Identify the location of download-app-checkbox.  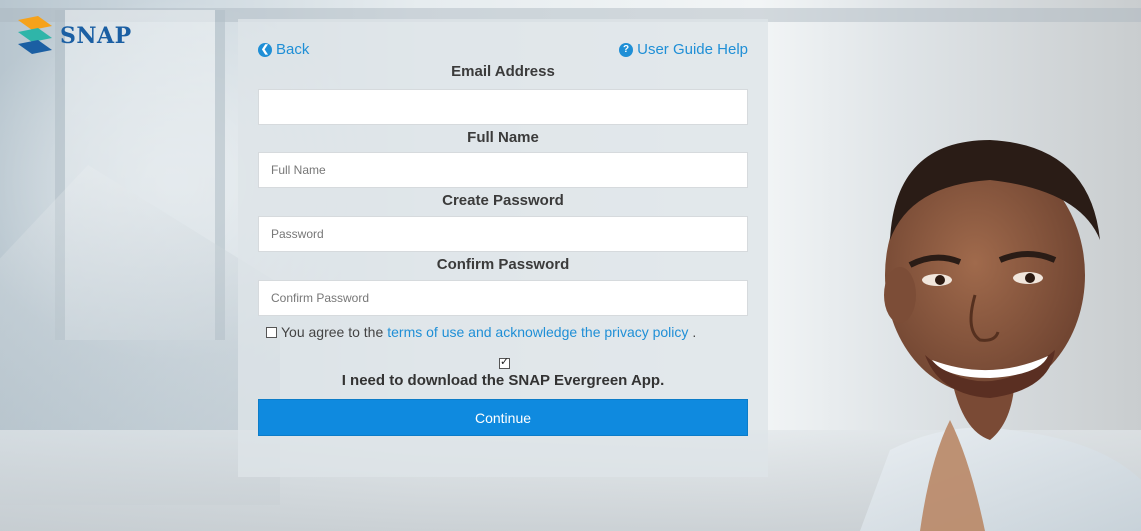
(504, 362).